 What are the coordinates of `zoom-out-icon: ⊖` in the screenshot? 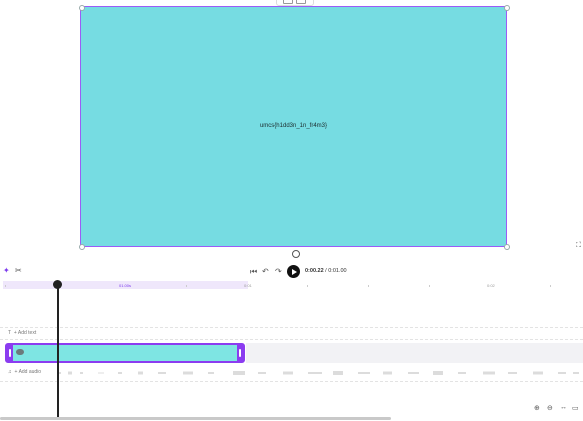 It's located at (550, 408).